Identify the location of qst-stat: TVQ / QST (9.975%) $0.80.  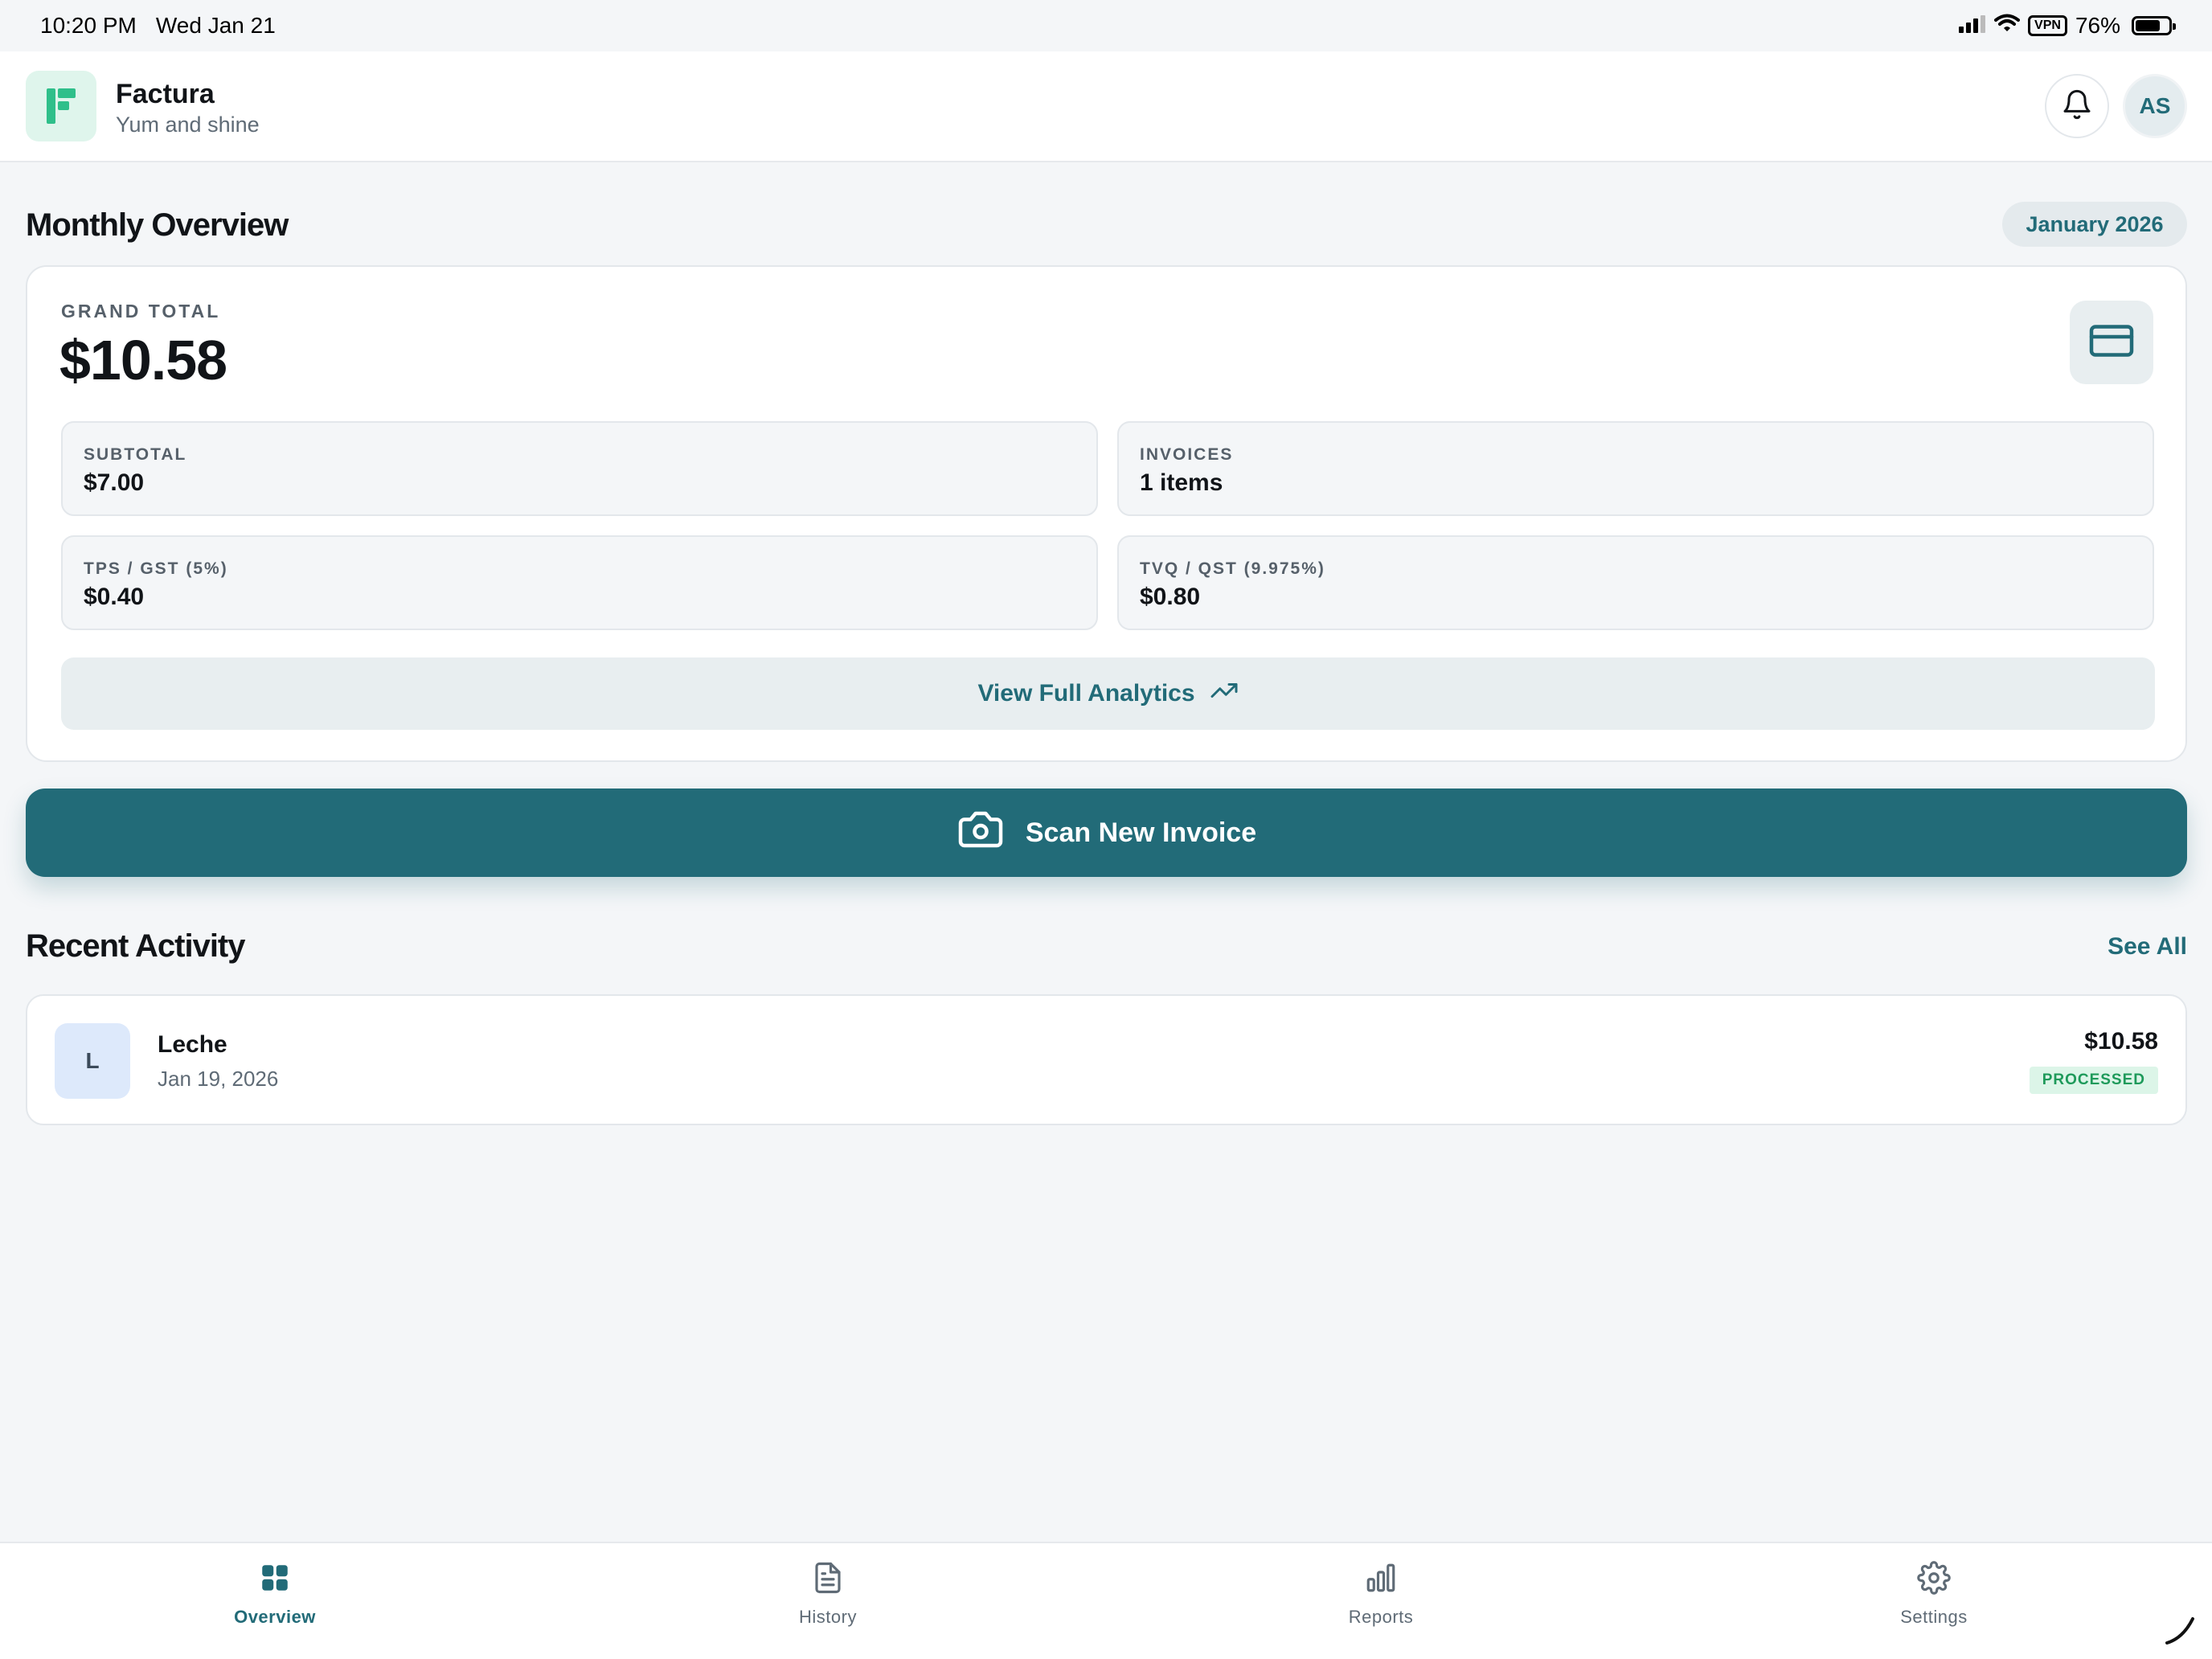
(1635, 582).